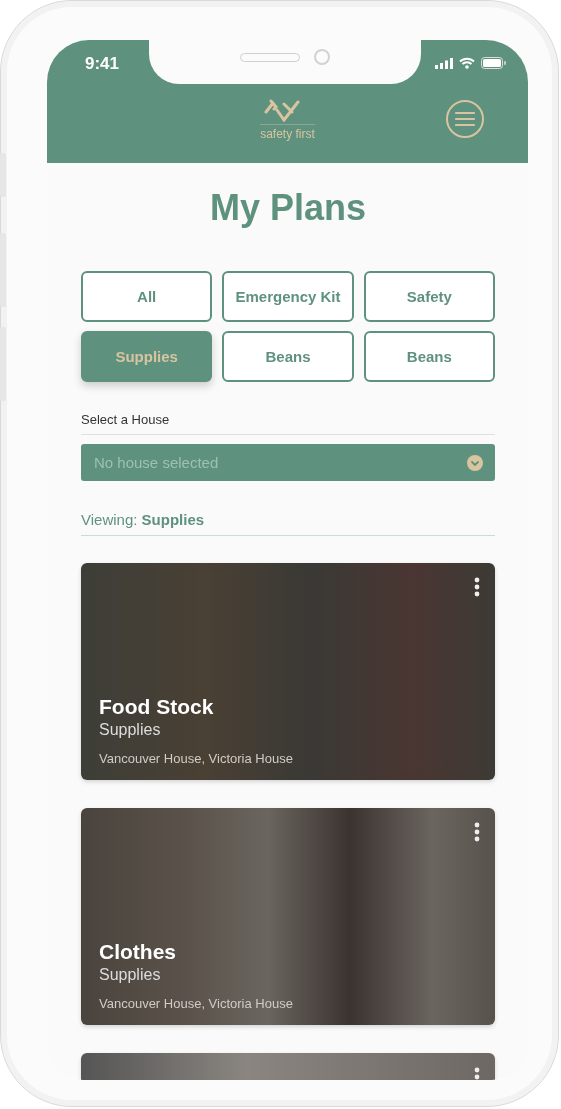 This screenshot has width=561, height=1109. What do you see at coordinates (288, 208) in the screenshot?
I see `page-title: My Plans` at bounding box center [288, 208].